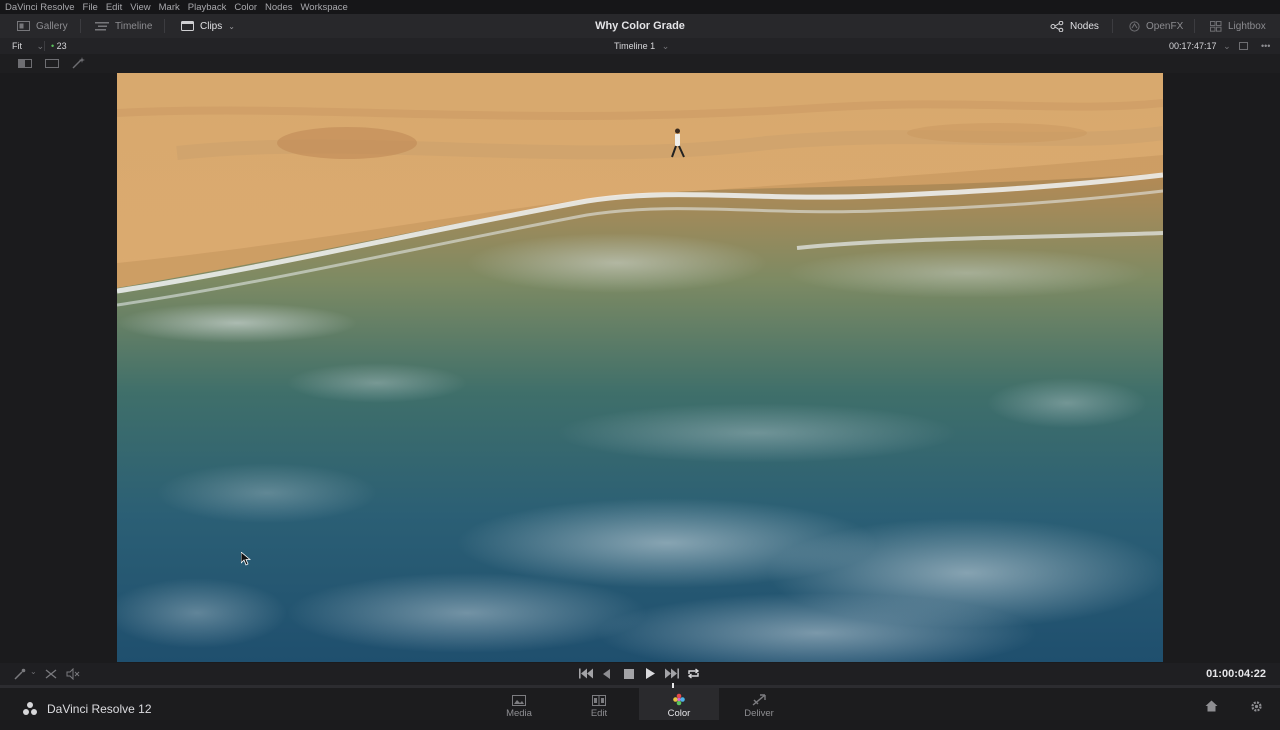 The width and height of the screenshot is (1280, 730). I want to click on record-timecode: 01:00:04:22, so click(1236, 674).